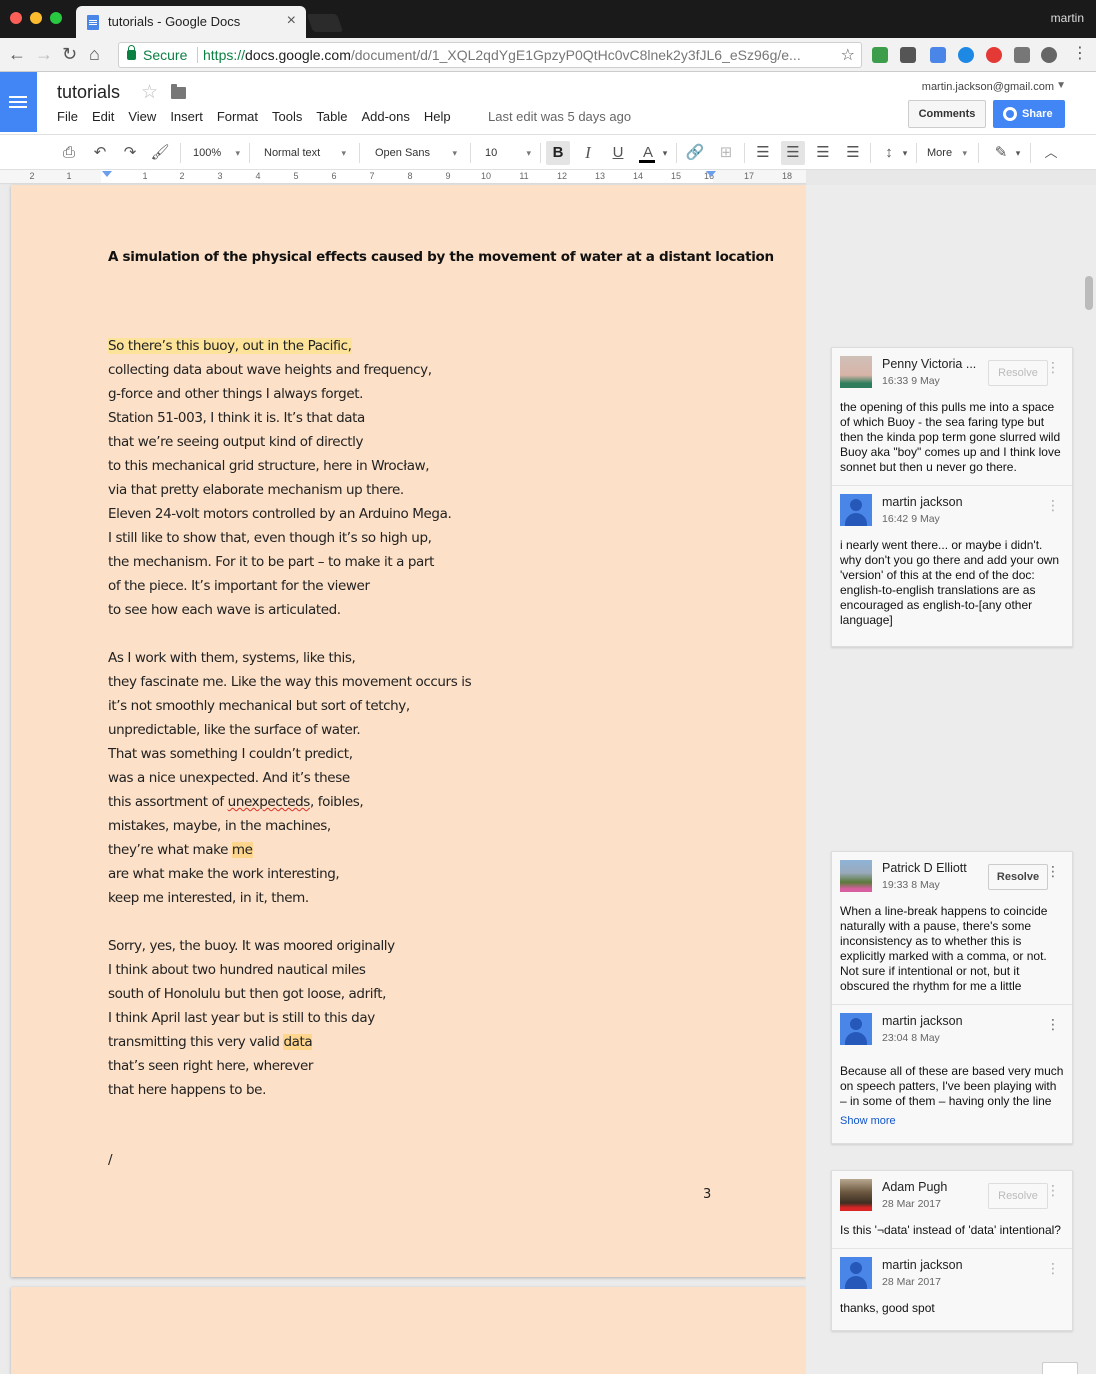 The height and width of the screenshot is (1374, 1096). What do you see at coordinates (665, 153) in the screenshot?
I see `text-color-caret-icon: ▾` at bounding box center [665, 153].